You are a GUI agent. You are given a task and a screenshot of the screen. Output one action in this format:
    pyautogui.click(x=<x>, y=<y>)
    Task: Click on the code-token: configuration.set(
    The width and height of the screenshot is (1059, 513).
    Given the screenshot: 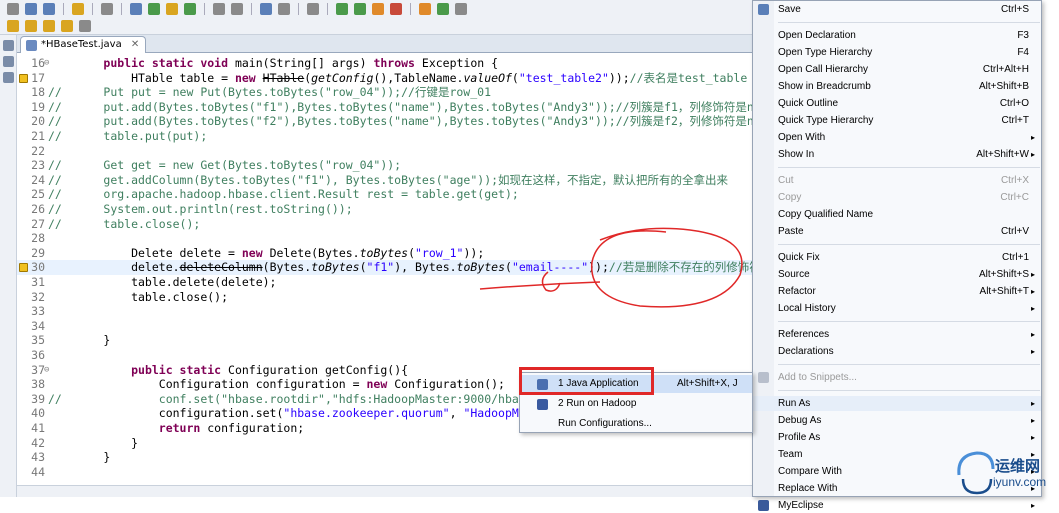 What is the action you would take?
    pyautogui.click(x=166, y=413)
    